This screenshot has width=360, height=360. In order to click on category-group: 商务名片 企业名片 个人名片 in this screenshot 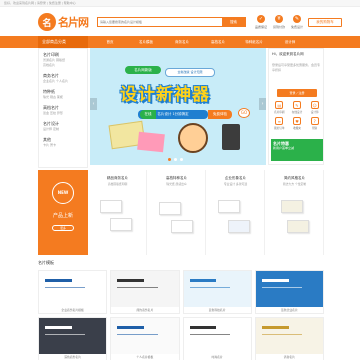, I will do `click(63, 78)`.